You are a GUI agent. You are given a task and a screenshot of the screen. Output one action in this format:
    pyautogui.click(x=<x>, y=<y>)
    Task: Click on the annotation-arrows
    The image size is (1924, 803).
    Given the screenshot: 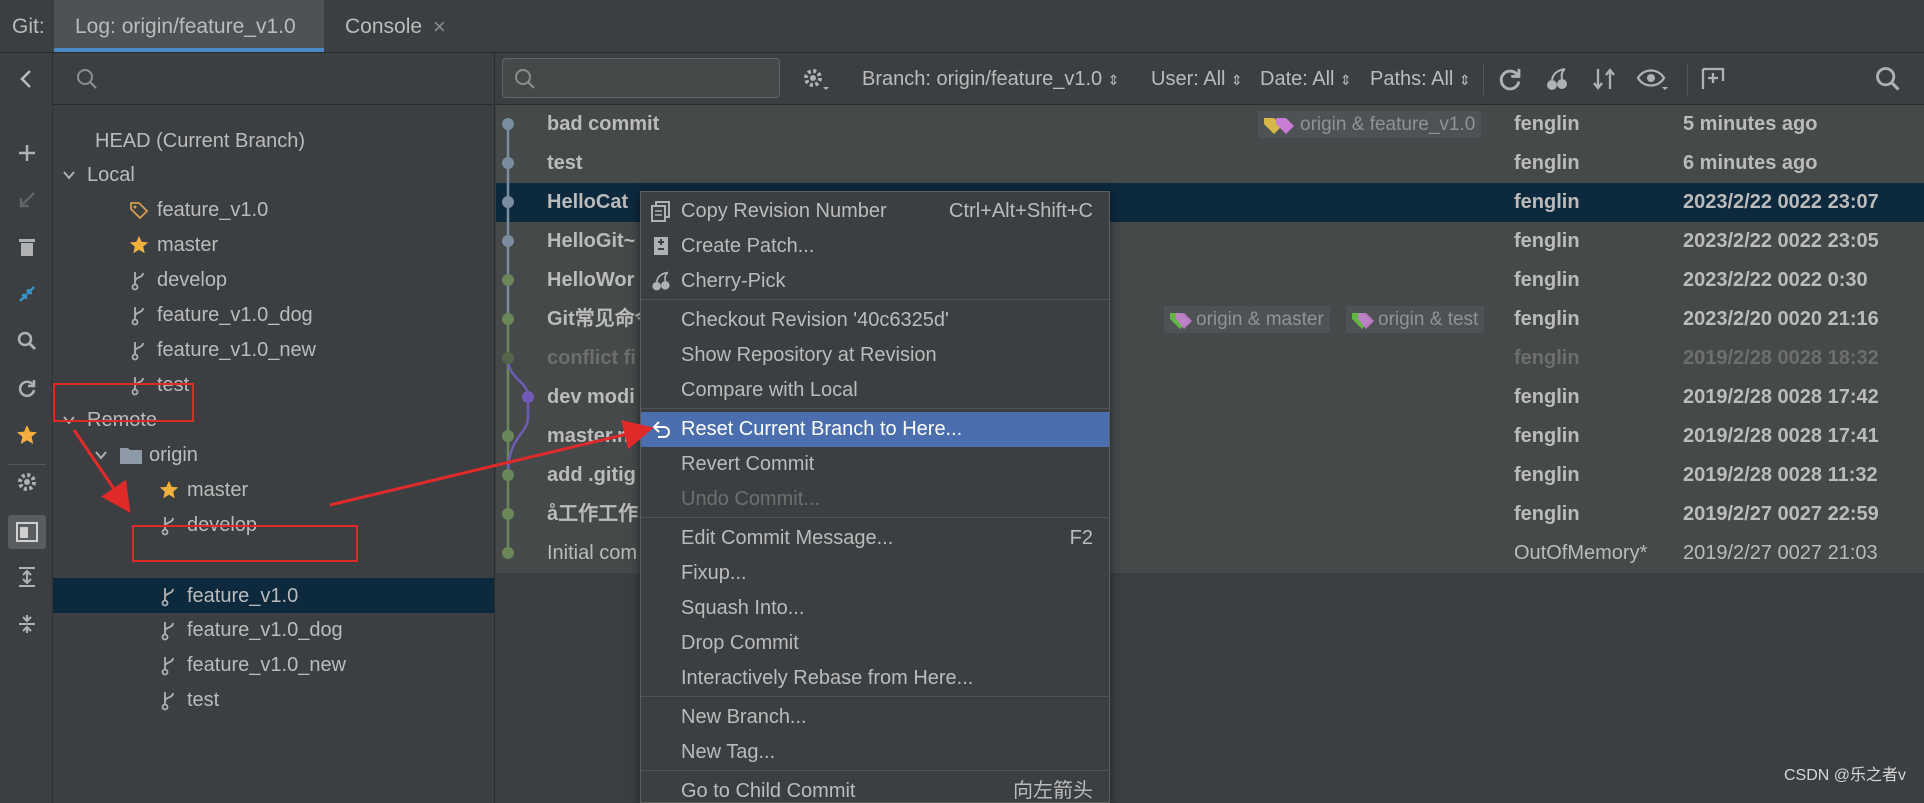 What is the action you would take?
    pyautogui.click(x=363, y=466)
    